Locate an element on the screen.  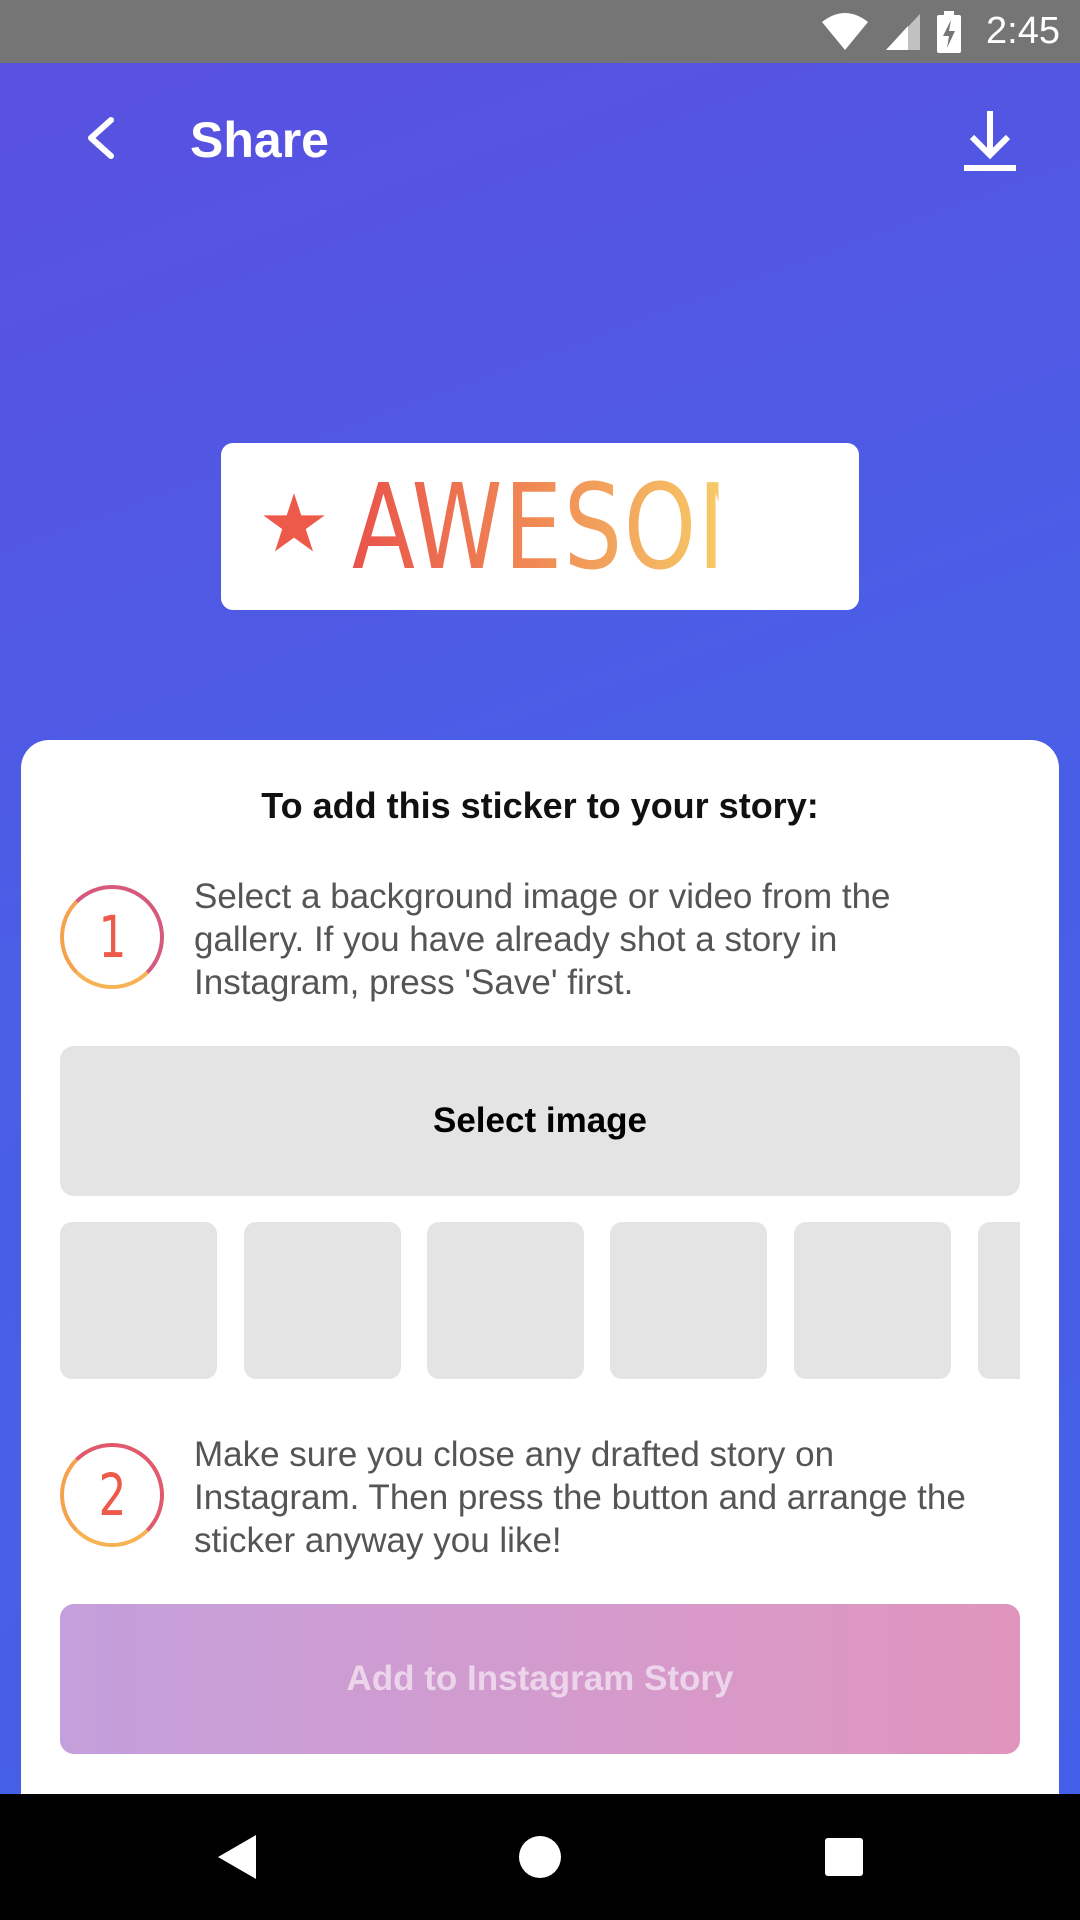
back-arrow-icon is located at coordinates (101, 138).